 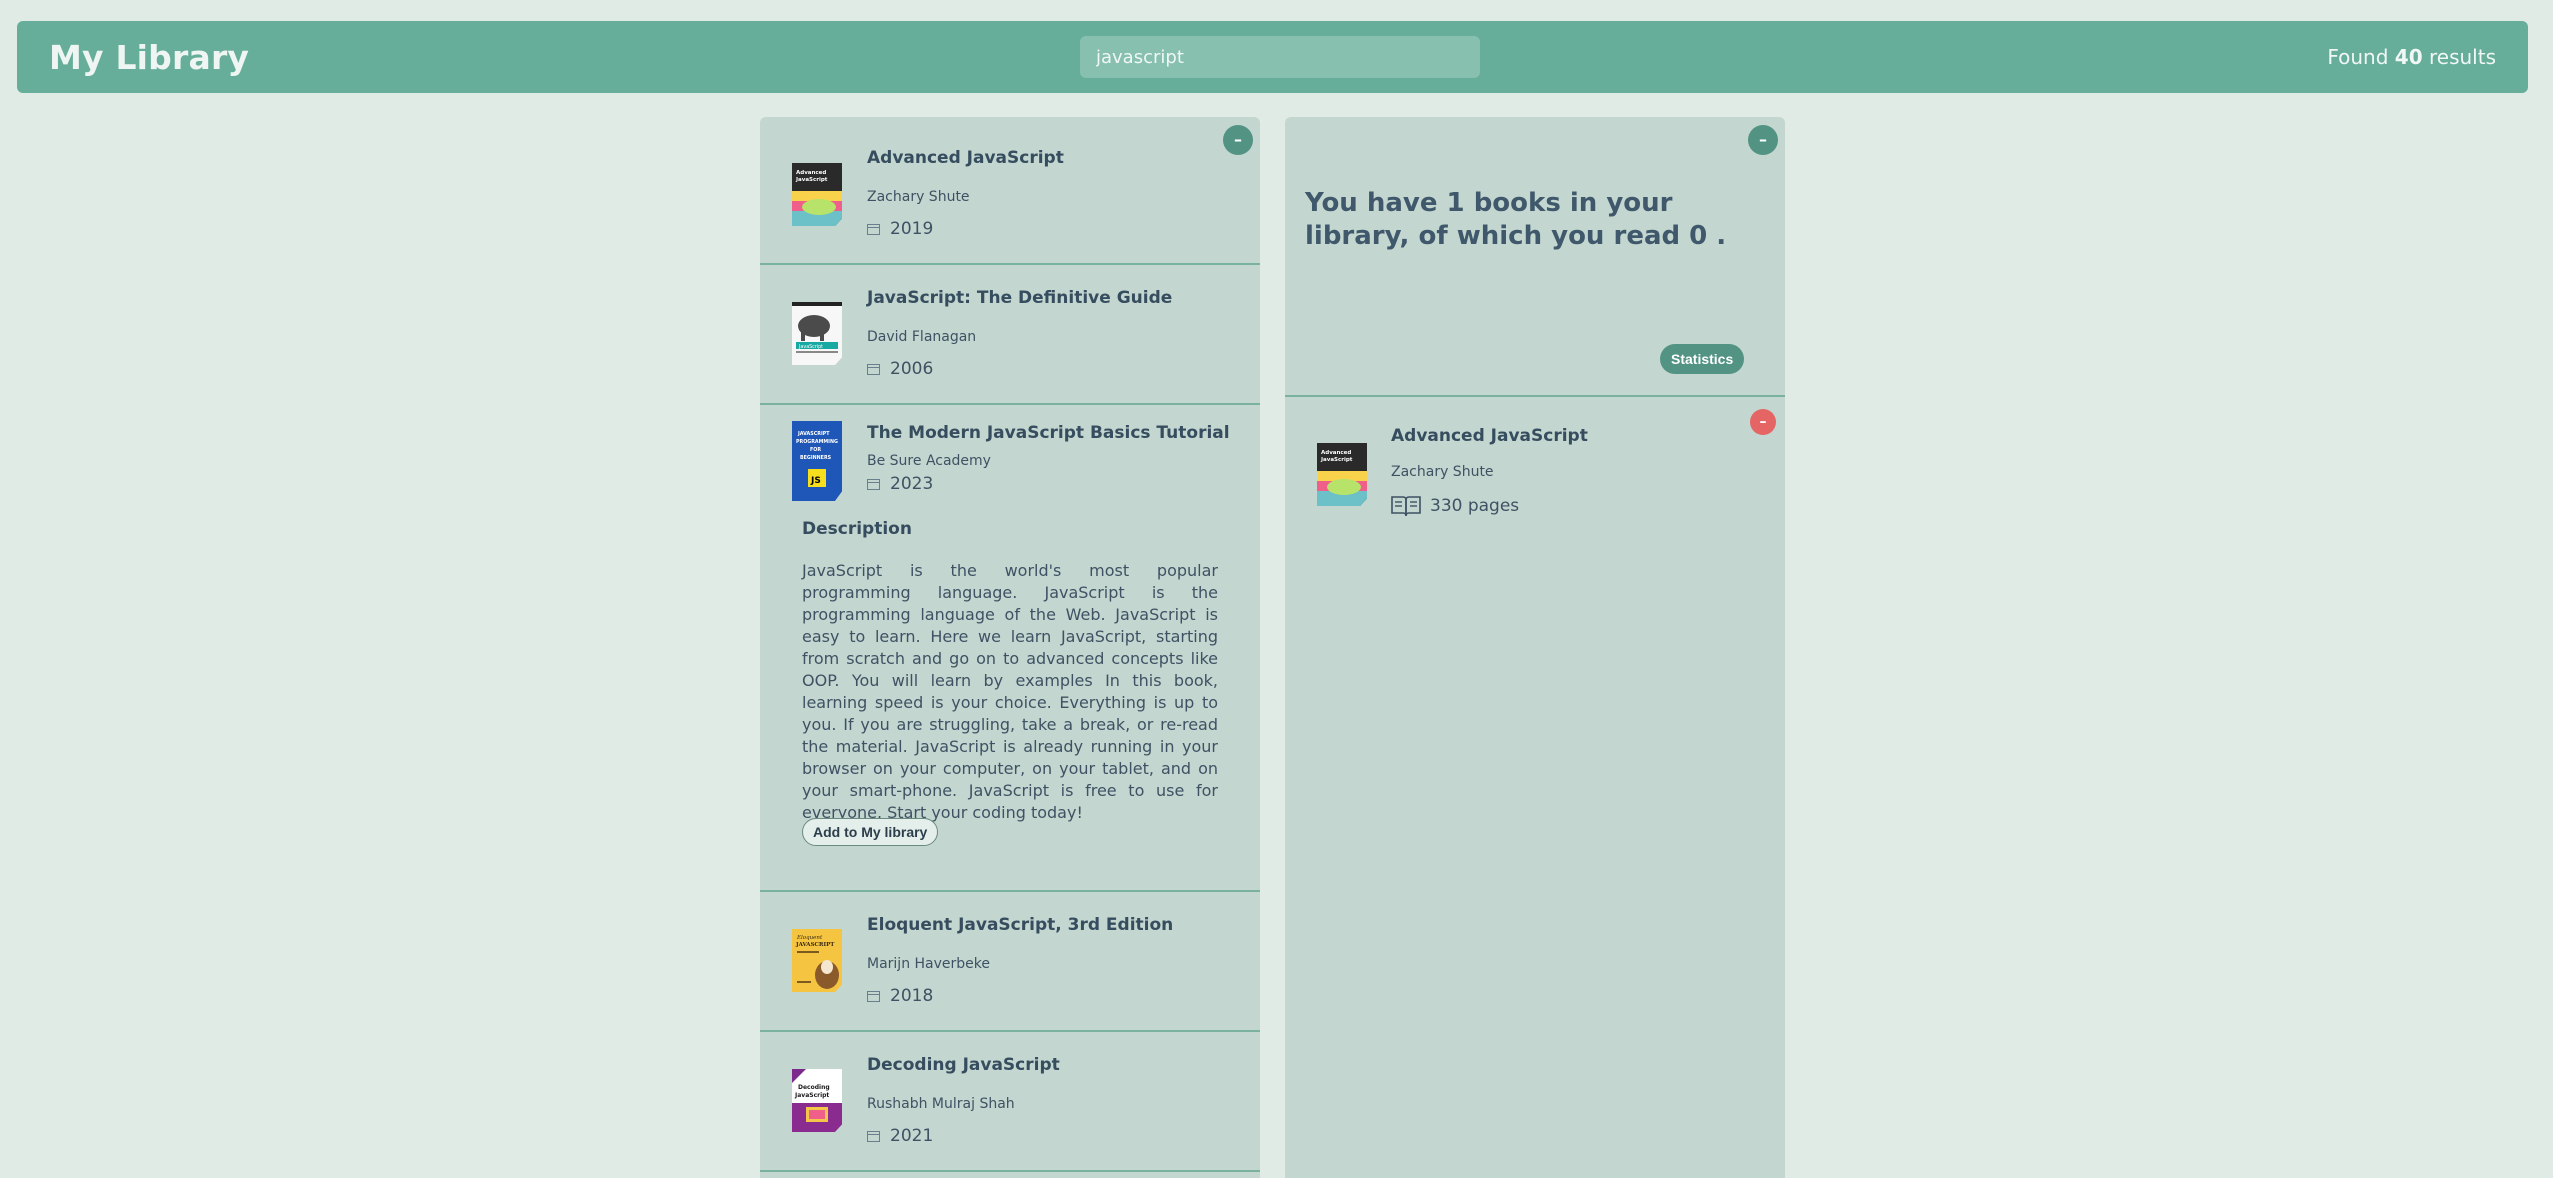 I want to click on book-cover: JAVASCRIPT PROGRAMMING FOR BEGINNERS JS, so click(x=817, y=461).